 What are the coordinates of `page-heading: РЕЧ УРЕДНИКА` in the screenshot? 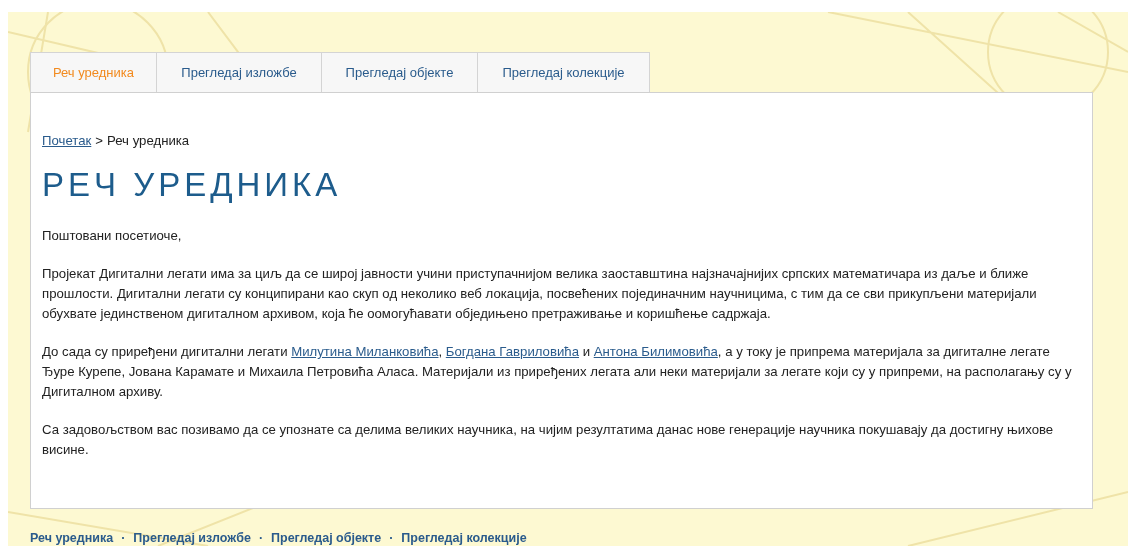 It's located at (192, 185).